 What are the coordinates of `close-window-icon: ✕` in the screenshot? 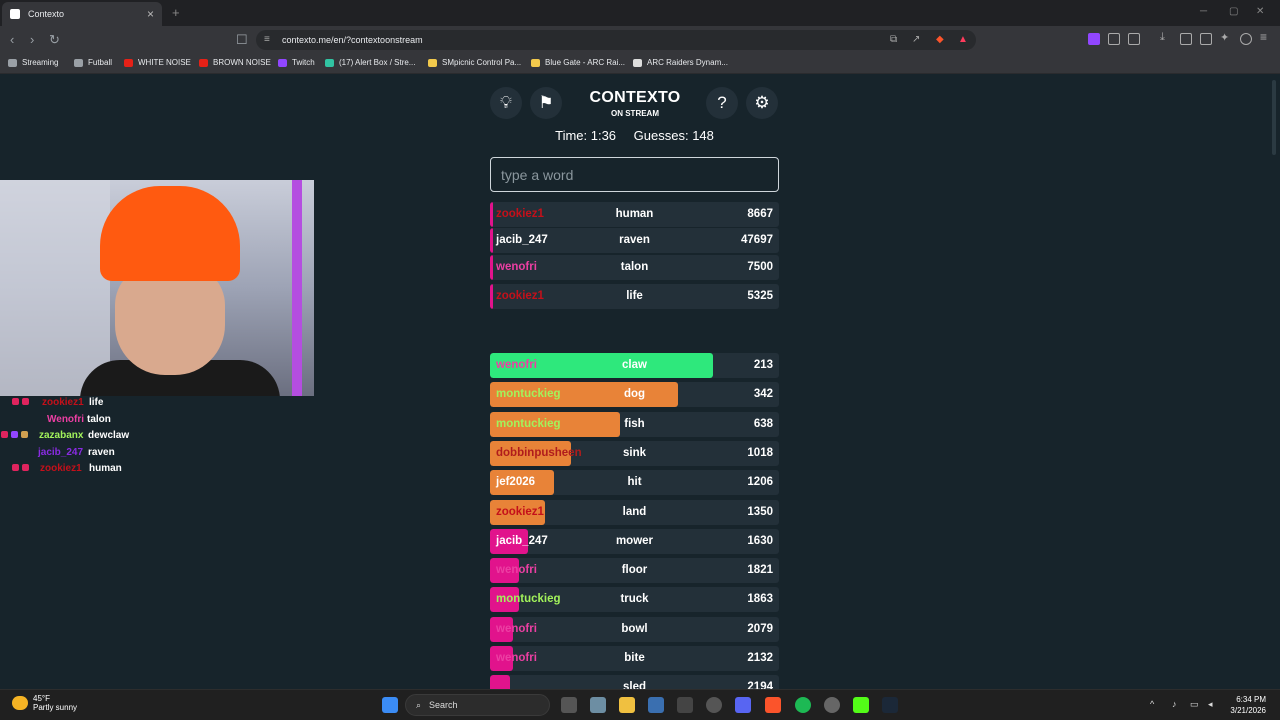 It's located at (1260, 11).